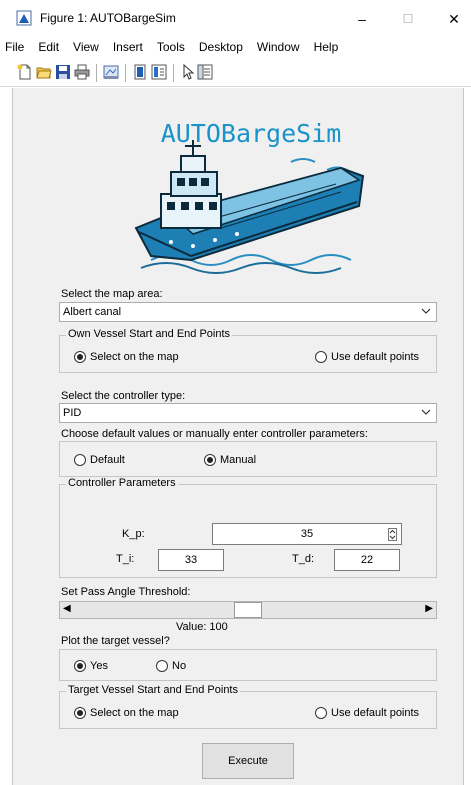 The height and width of the screenshot is (785, 471). Describe the element at coordinates (107, 460) in the screenshot. I see `param-default-label: Default` at that location.